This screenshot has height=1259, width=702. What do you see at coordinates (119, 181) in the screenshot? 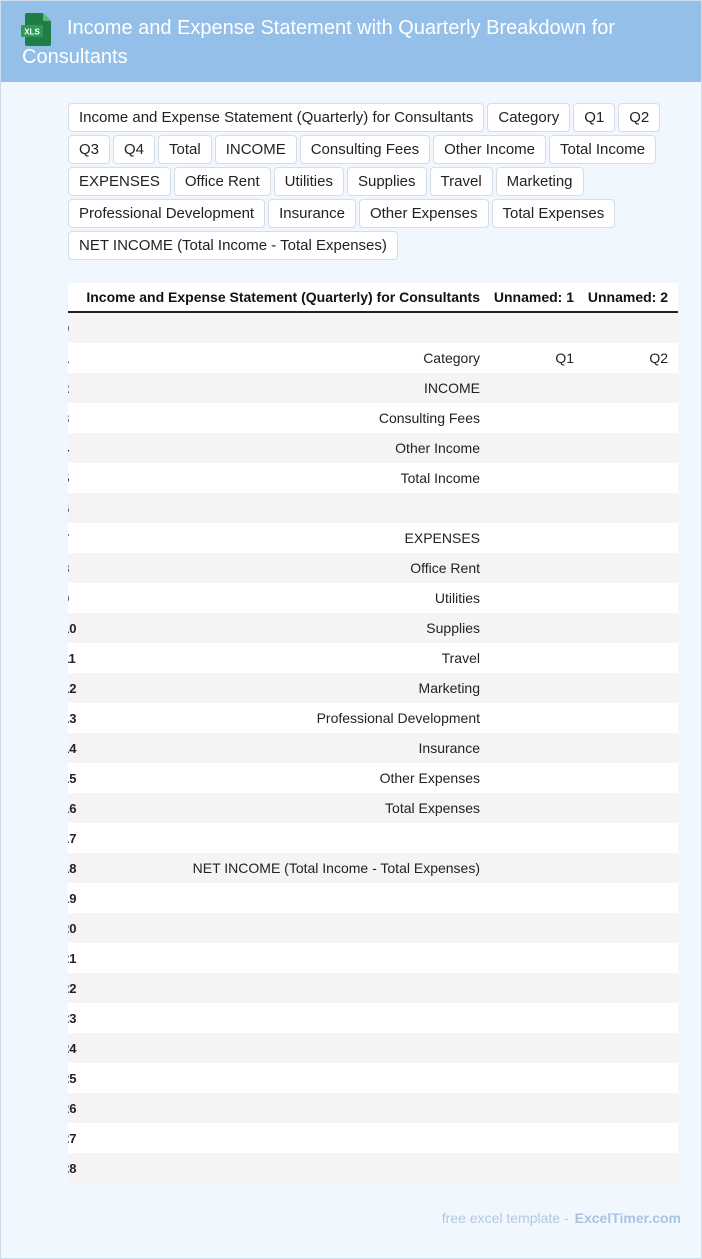
I see `column-tag: EXPENSES` at bounding box center [119, 181].